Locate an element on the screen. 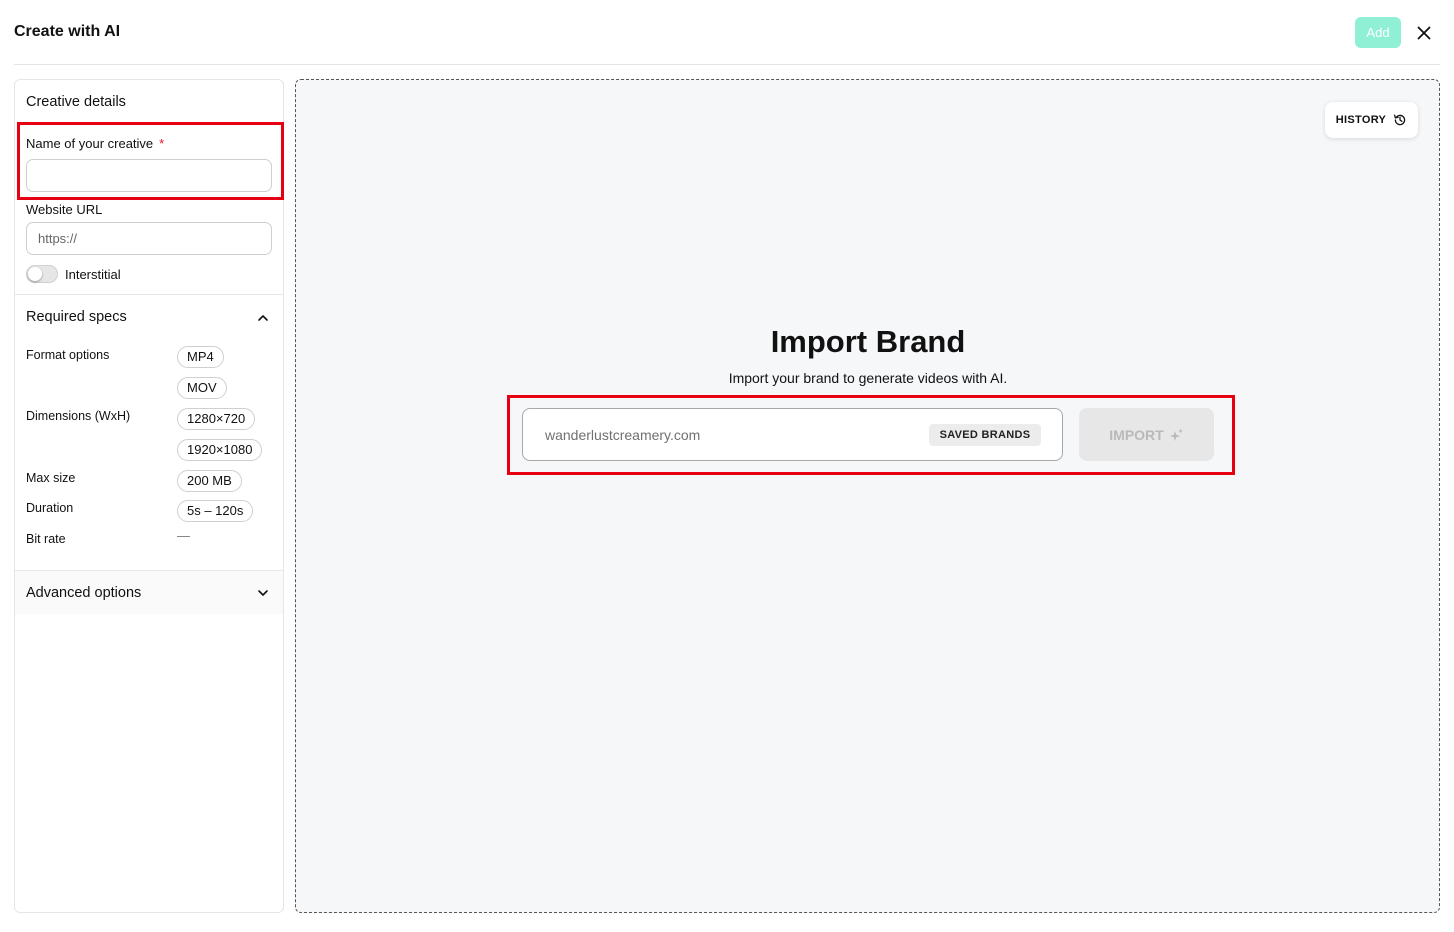 This screenshot has height=932, width=1454. creative-details-heading: Creative details is located at coordinates (76, 102).